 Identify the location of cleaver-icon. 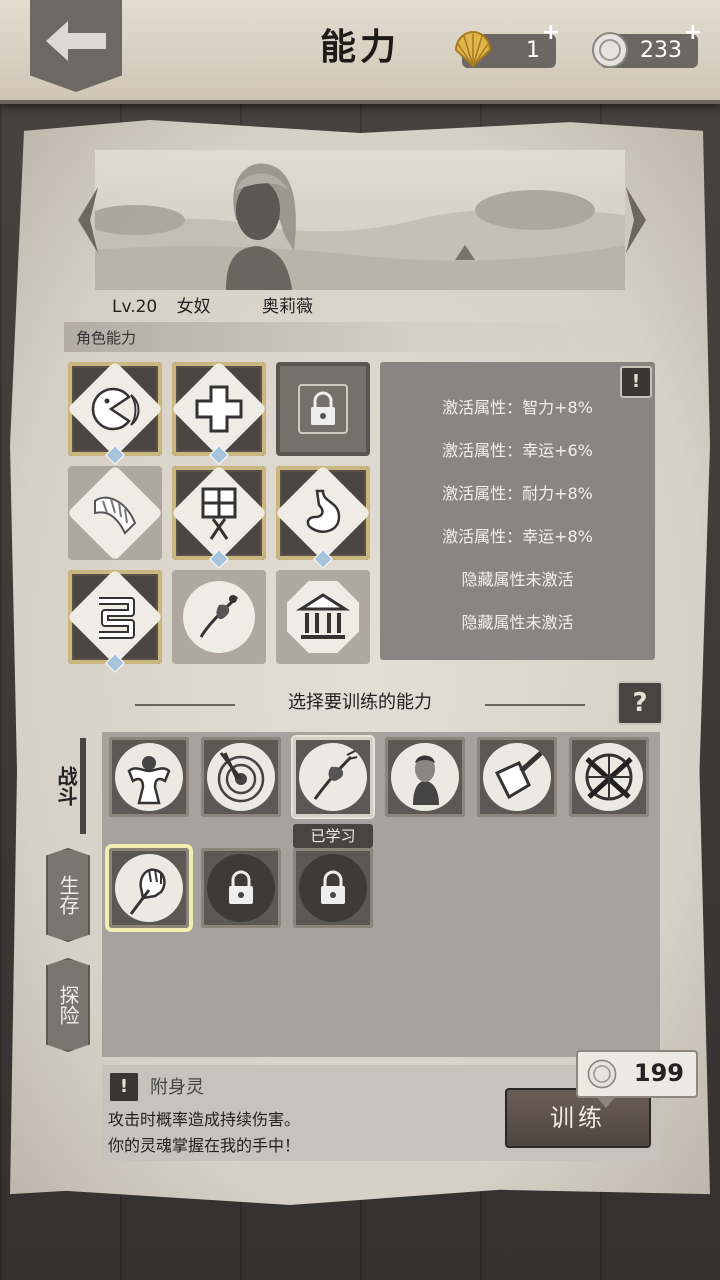
(518, 775).